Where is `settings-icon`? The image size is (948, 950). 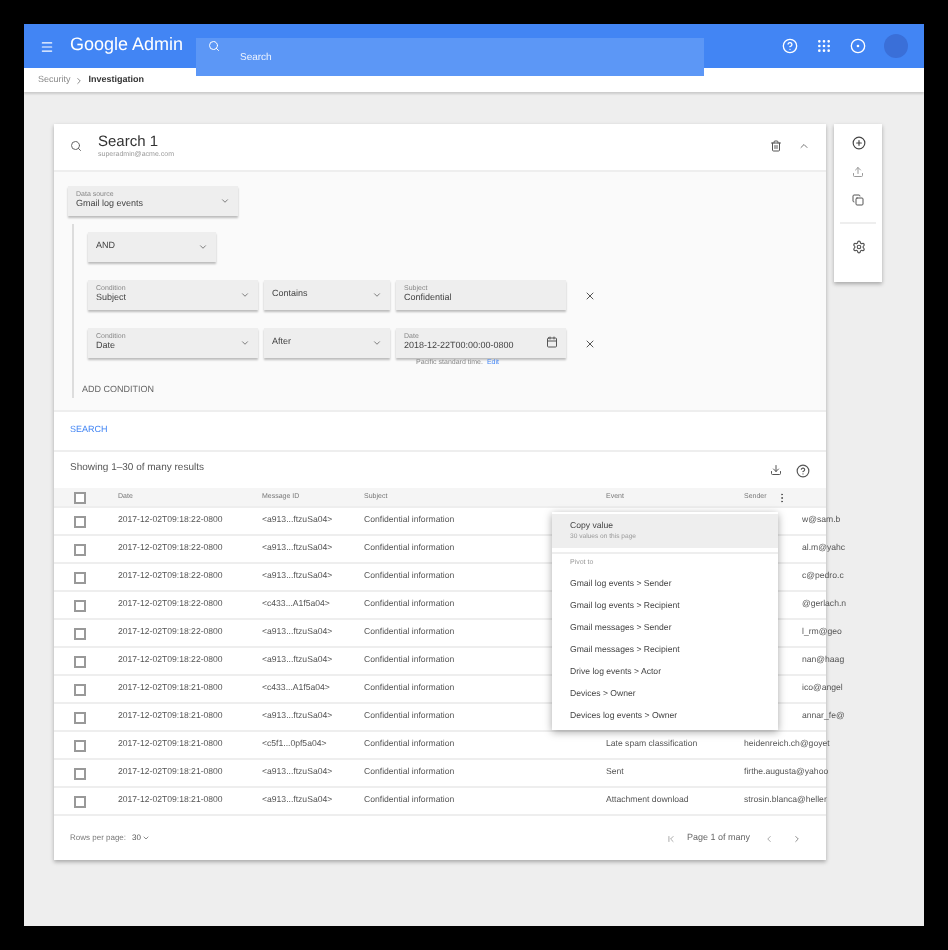 settings-icon is located at coordinates (858, 247).